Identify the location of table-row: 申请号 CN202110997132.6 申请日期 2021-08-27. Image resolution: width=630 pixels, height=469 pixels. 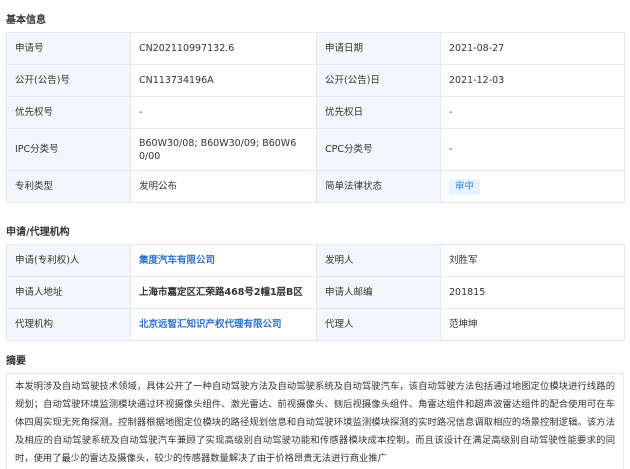
(315, 48).